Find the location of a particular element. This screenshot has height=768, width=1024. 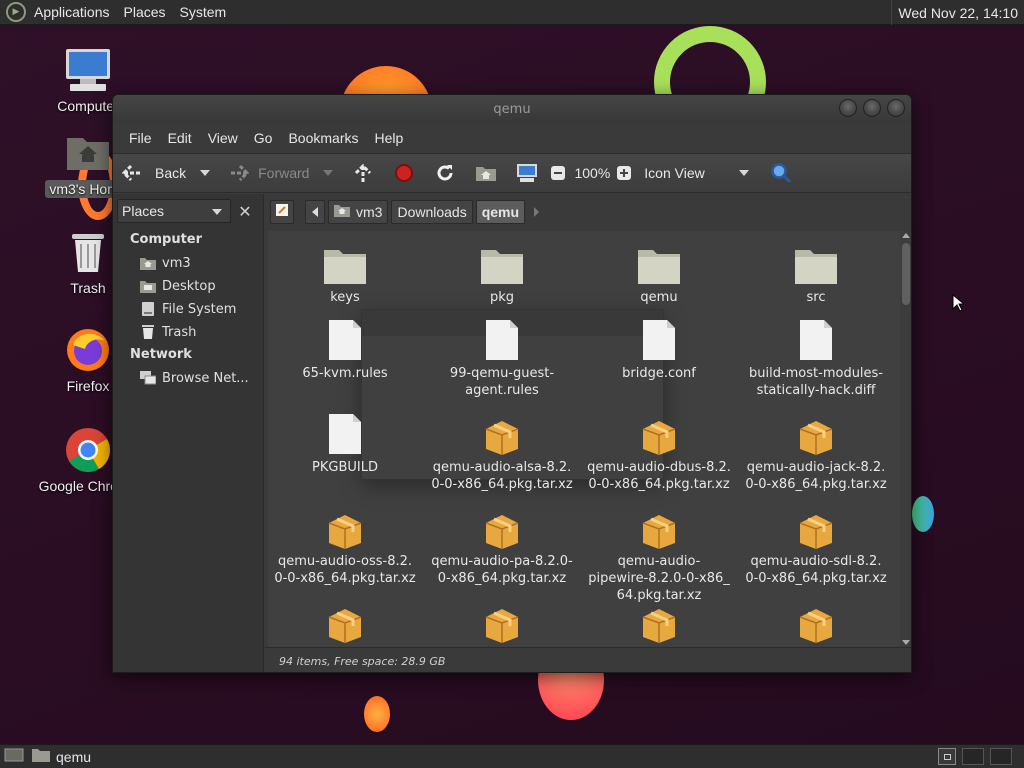

file-item: 65-kvm.rules is located at coordinates (345, 347).